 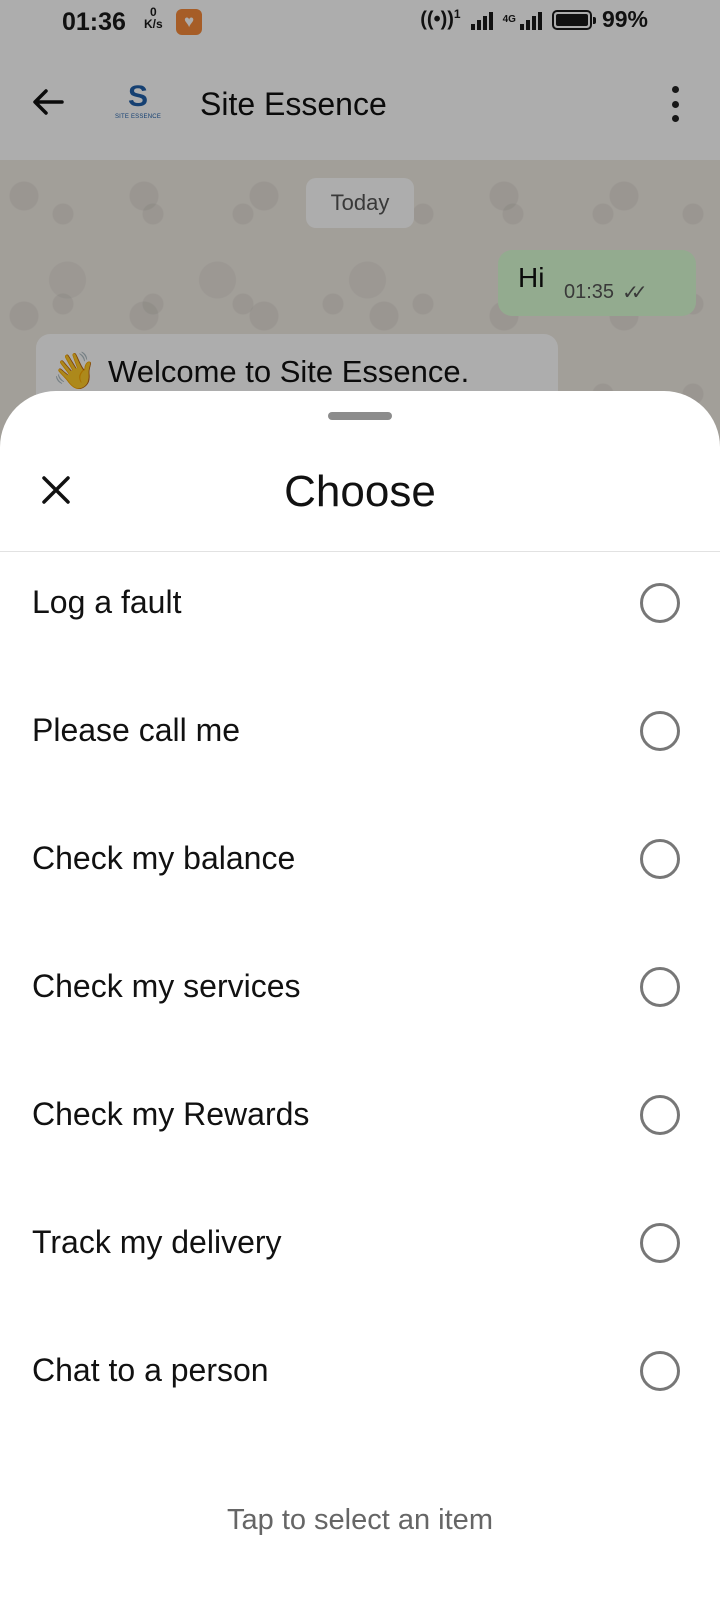 What do you see at coordinates (360, 416) in the screenshot?
I see `drag-handle` at bounding box center [360, 416].